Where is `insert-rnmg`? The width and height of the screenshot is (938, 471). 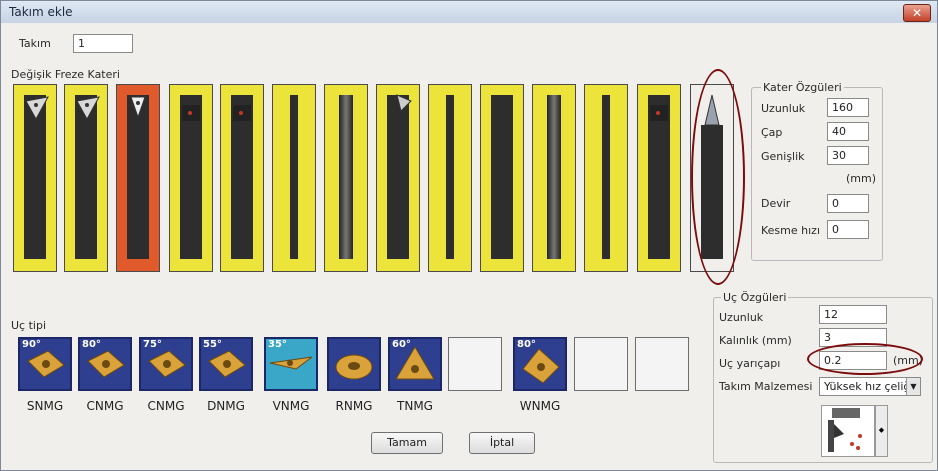 insert-rnmg is located at coordinates (354, 364).